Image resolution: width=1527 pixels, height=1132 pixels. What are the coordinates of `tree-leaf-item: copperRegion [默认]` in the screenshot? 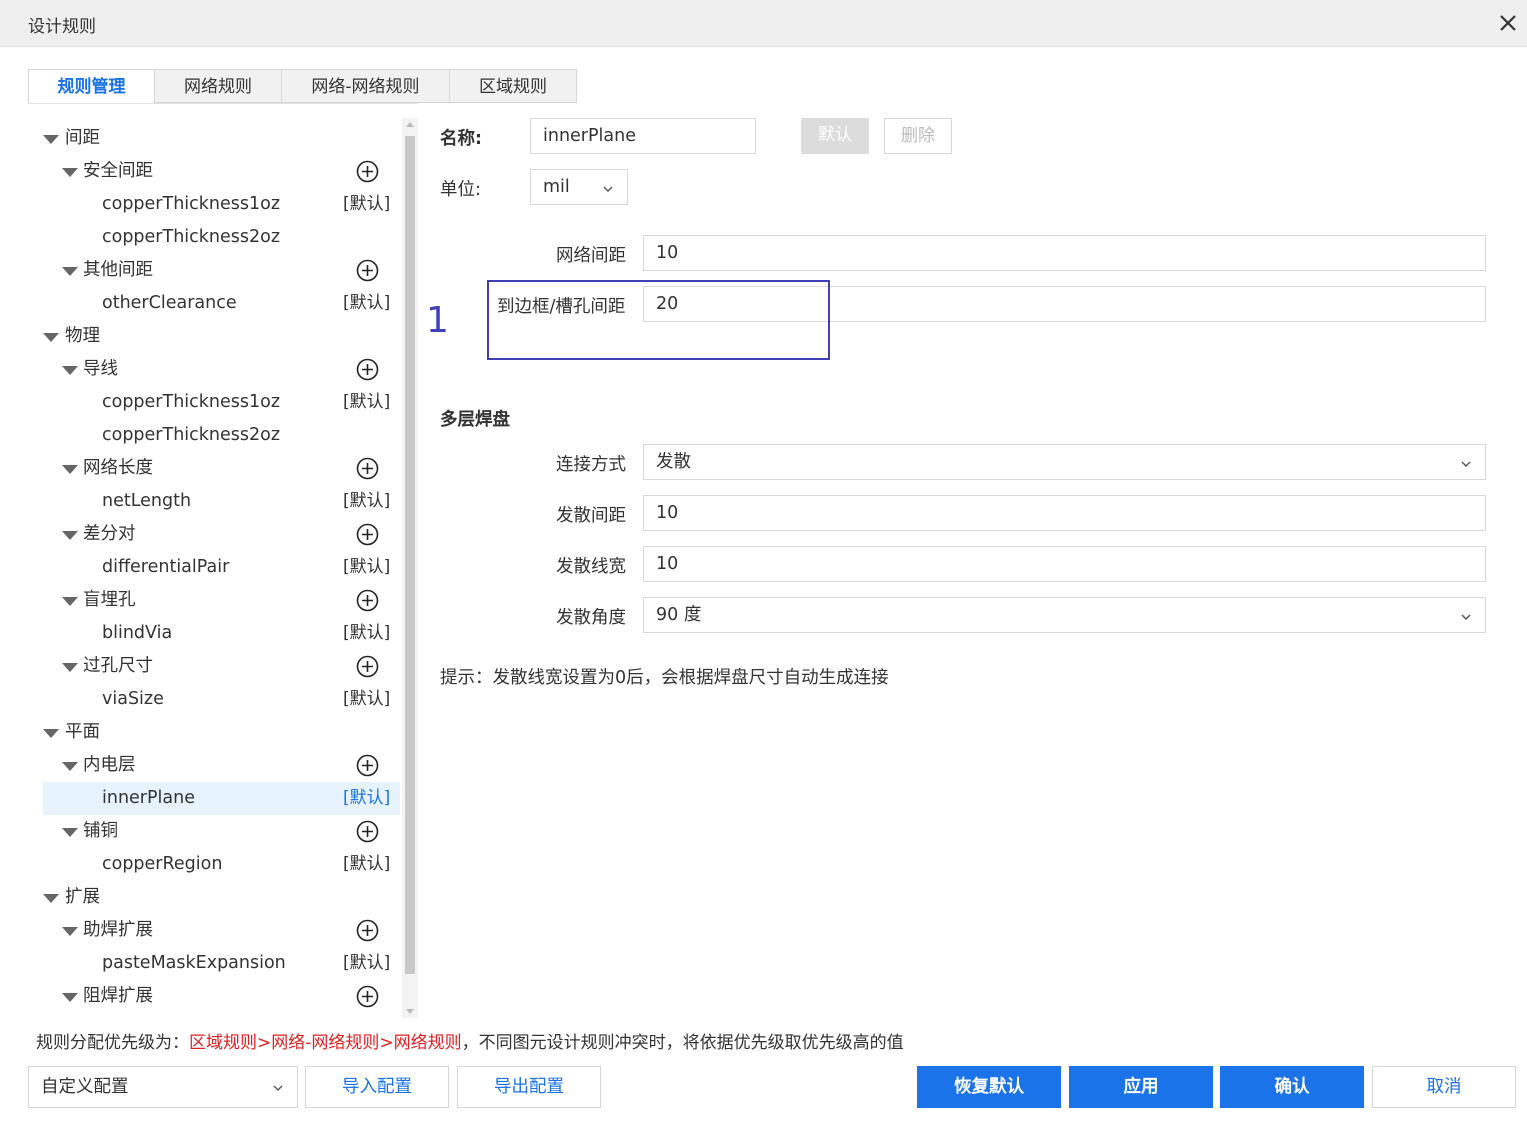 It's located at (214, 864).